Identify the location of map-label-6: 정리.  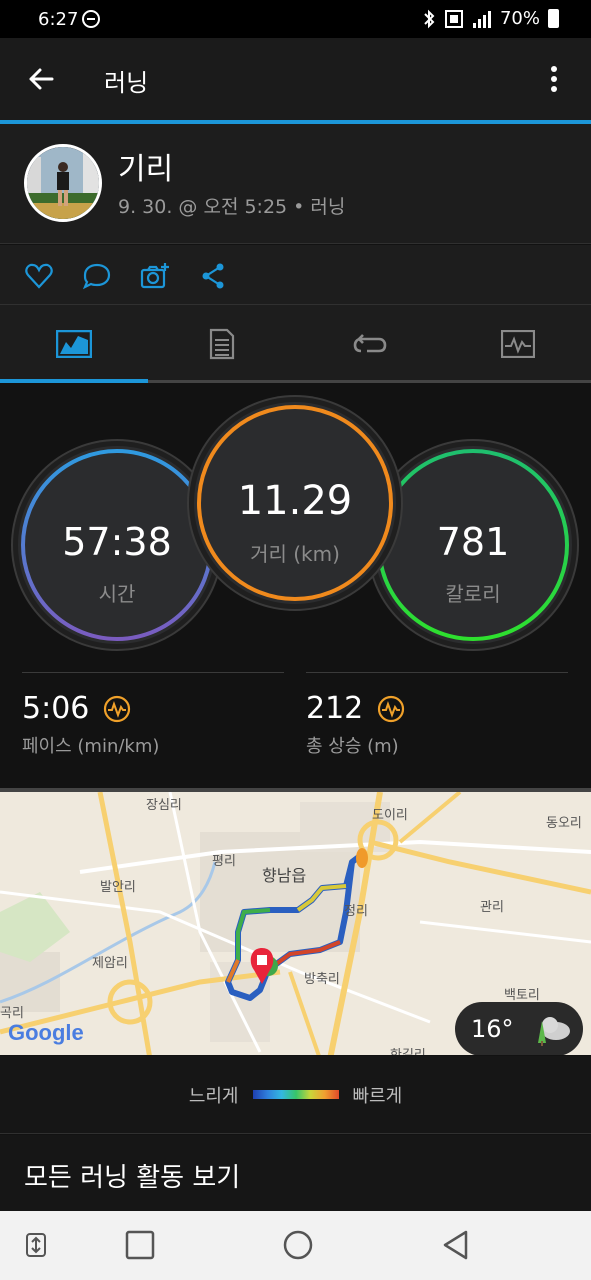
(356, 911).